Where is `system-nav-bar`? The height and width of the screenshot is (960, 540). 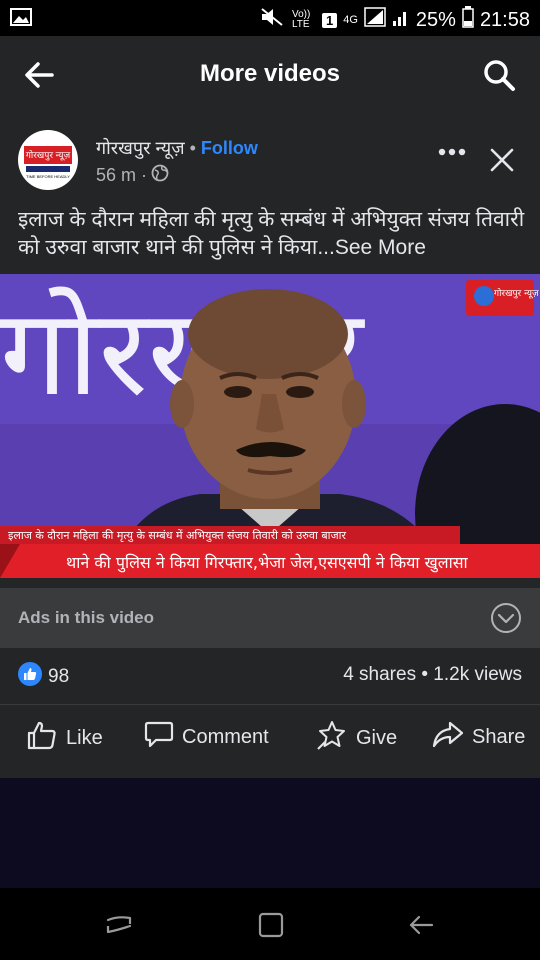 system-nav-bar is located at coordinates (270, 924).